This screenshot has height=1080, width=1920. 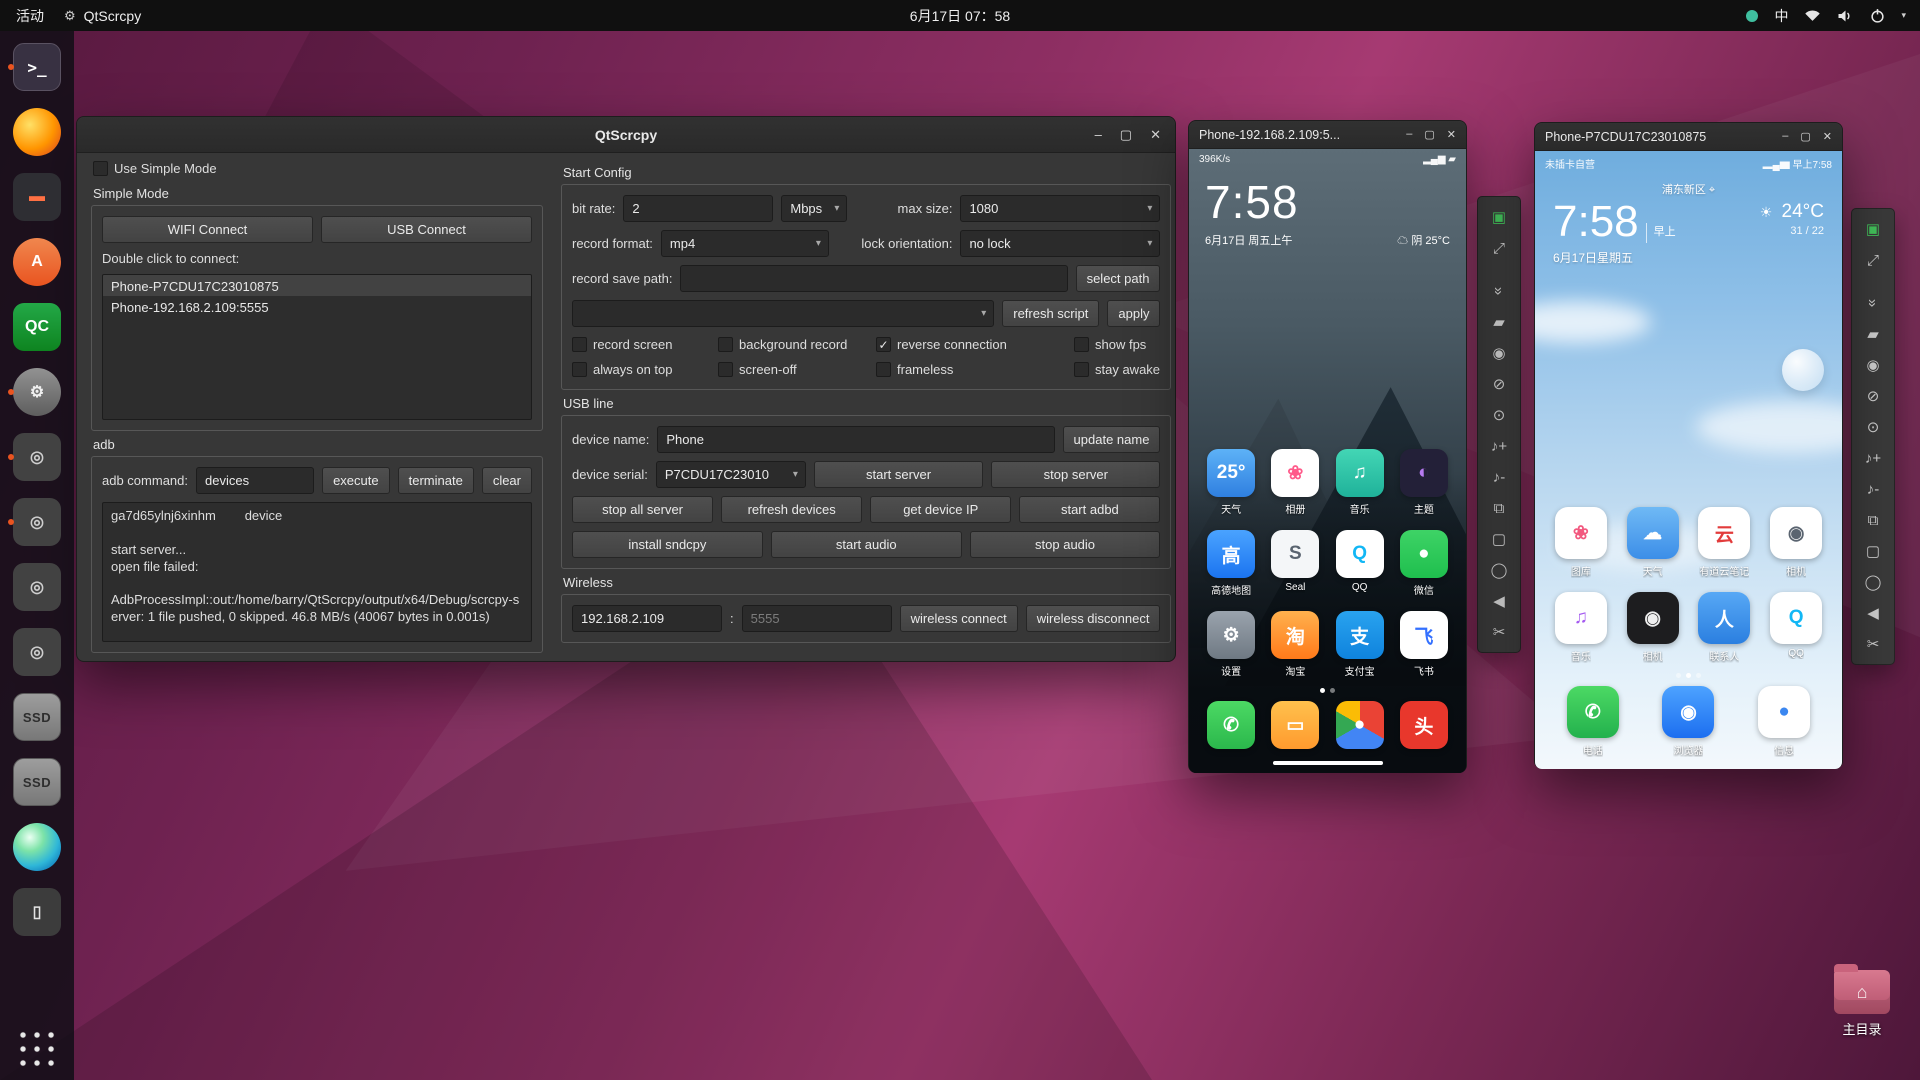 I want to click on toutiao-icon: 头, so click(x=1424, y=725).